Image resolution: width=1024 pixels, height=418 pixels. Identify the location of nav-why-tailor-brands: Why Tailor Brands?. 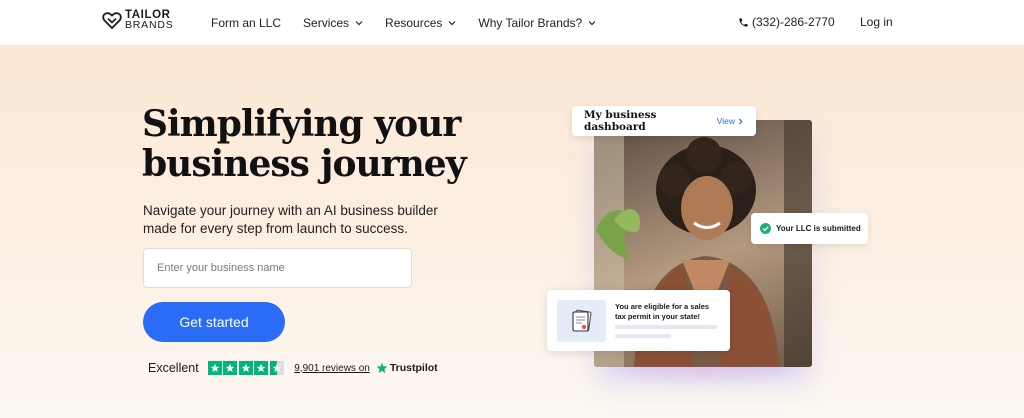
(537, 23).